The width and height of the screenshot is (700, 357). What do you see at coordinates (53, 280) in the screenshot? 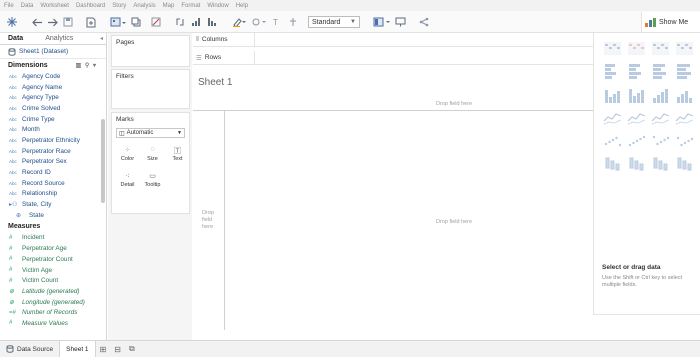
I see `measure-field: # Victim Count` at bounding box center [53, 280].